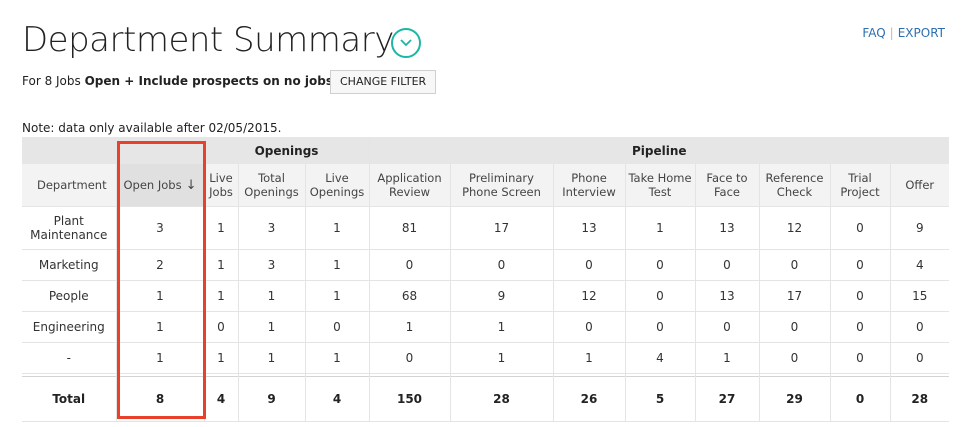 This screenshot has width=966, height=427. What do you see at coordinates (794, 185) in the screenshot?
I see `column-header-reference-check: Reference Check` at bounding box center [794, 185].